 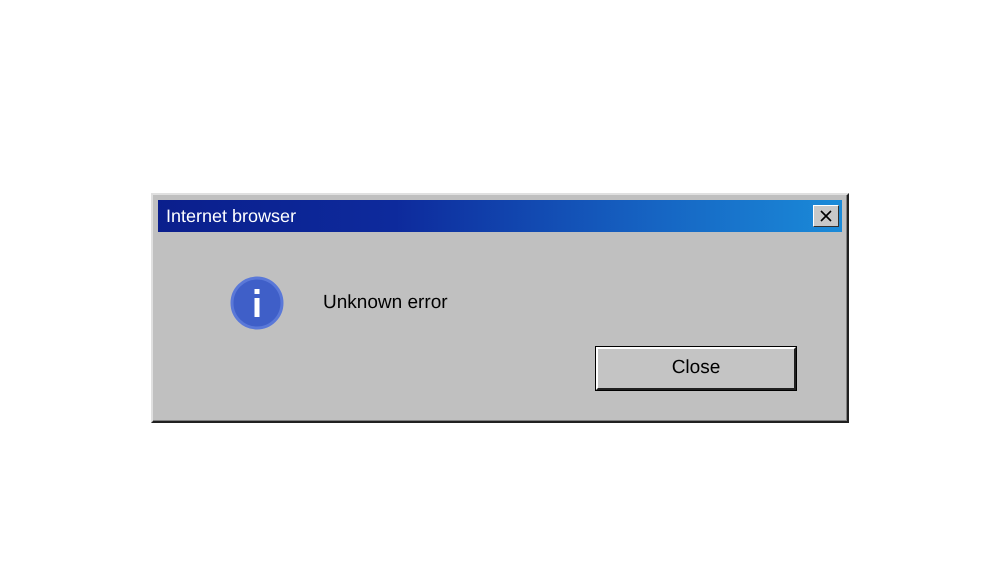 I want to click on close-button, so click(x=826, y=216).